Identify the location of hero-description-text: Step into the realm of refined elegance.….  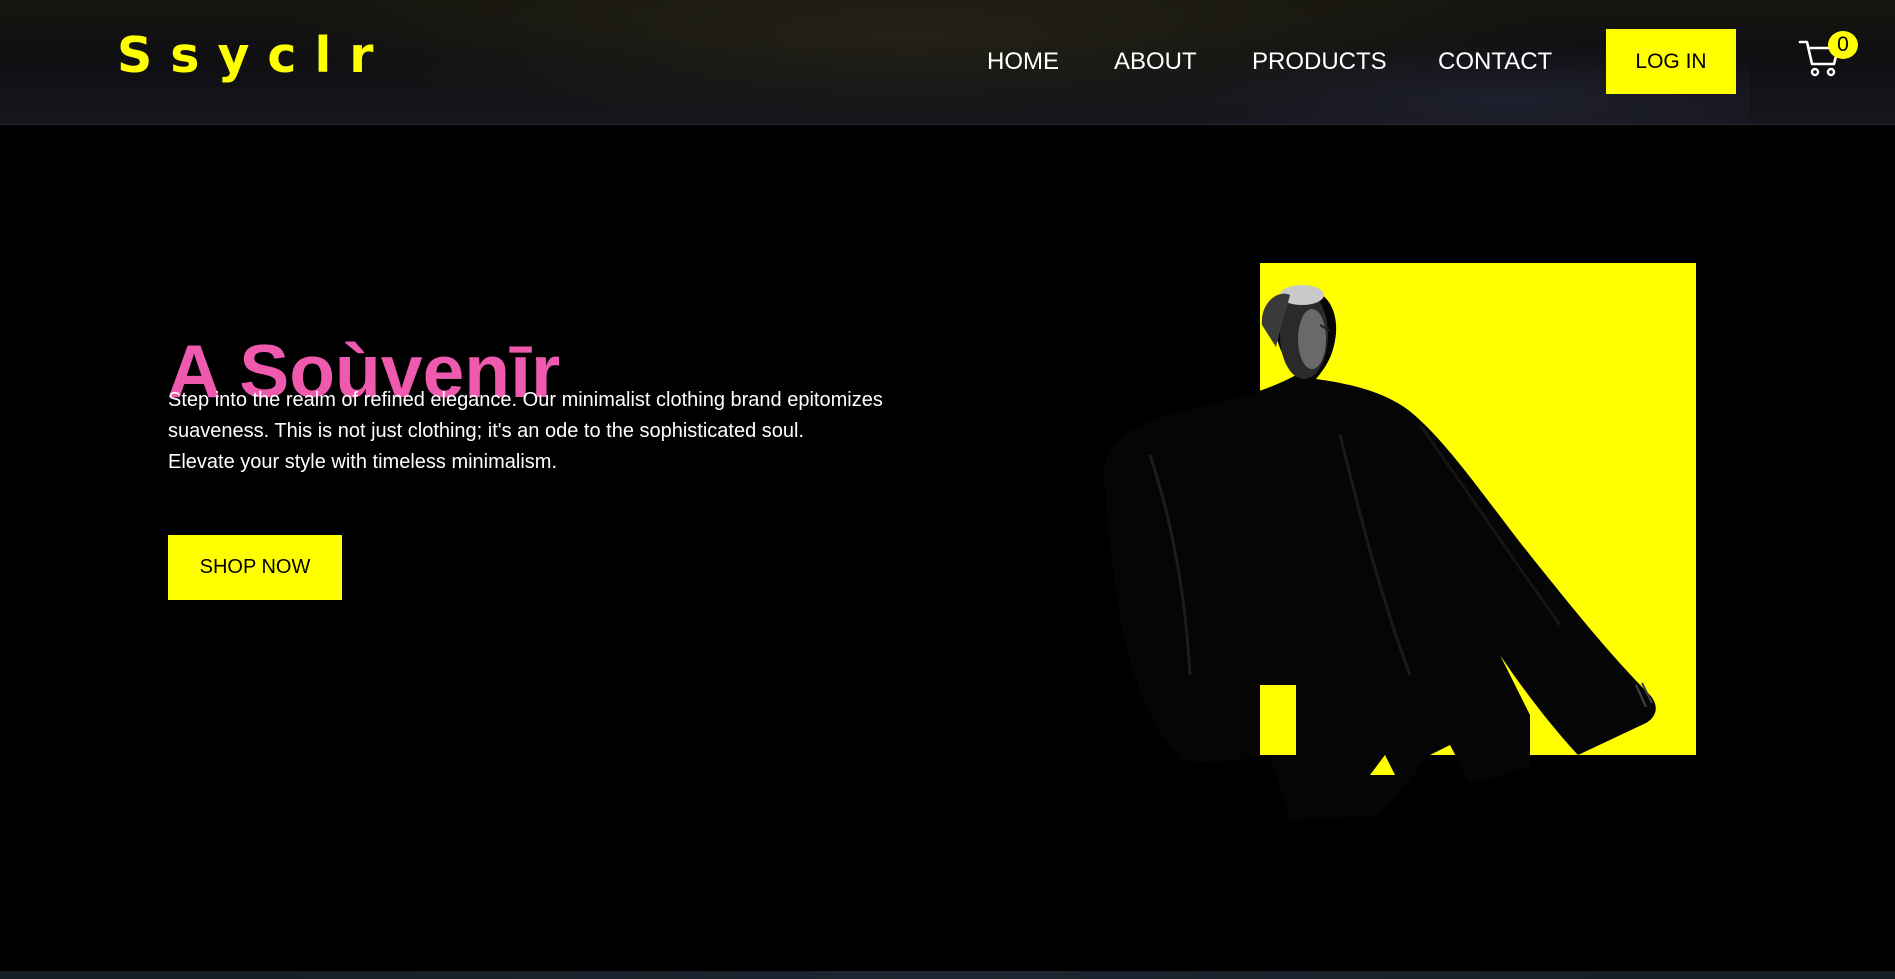
(525, 415).